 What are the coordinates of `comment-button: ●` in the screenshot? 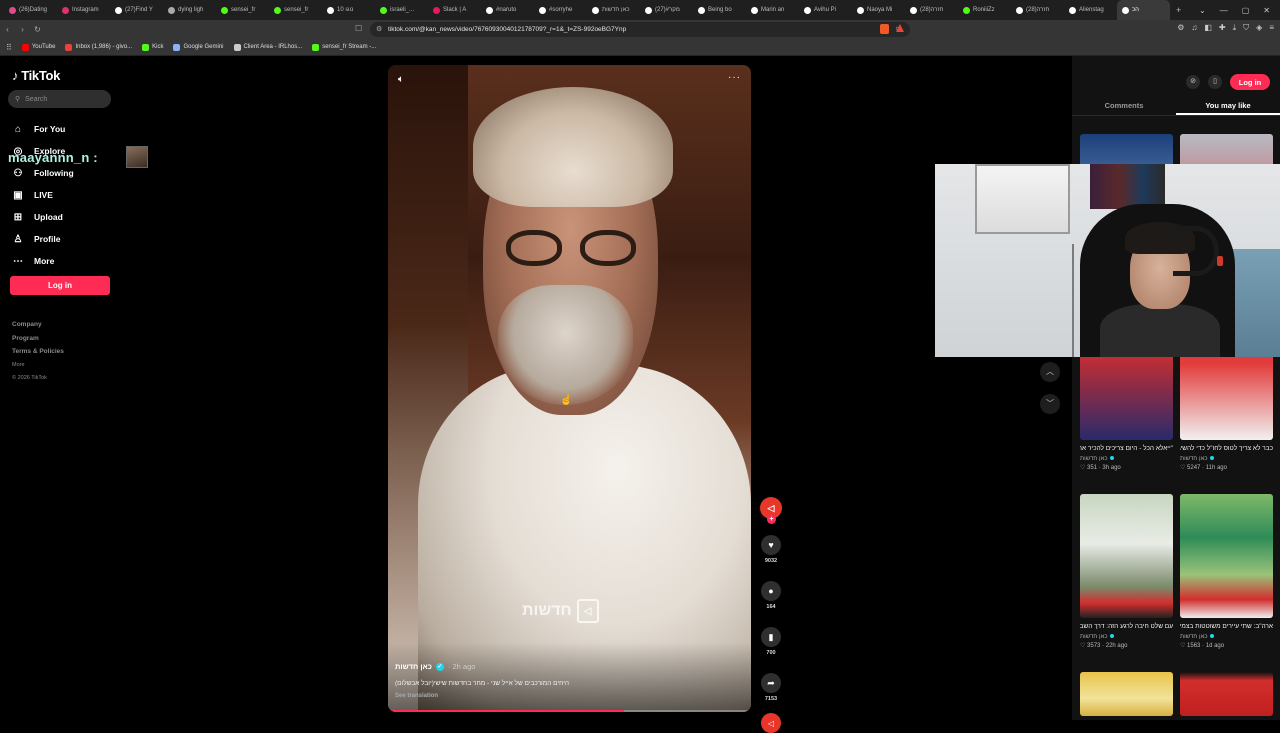 It's located at (771, 591).